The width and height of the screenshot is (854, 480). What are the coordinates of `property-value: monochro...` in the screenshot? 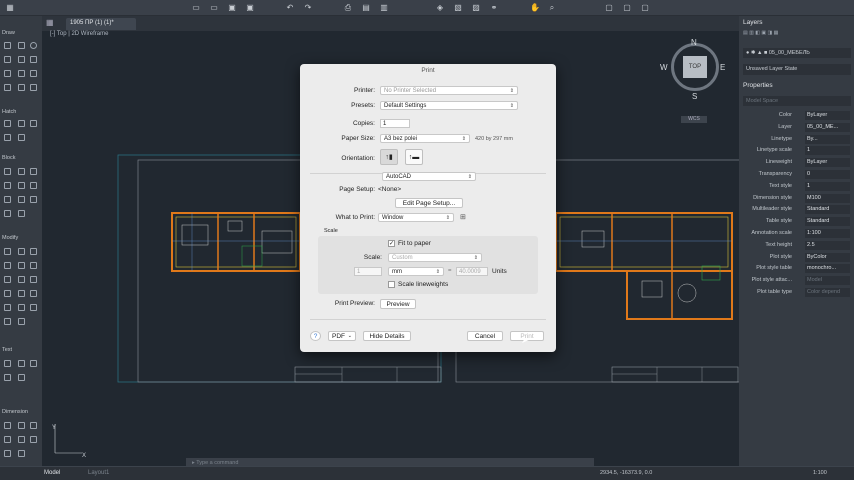 It's located at (827, 269).